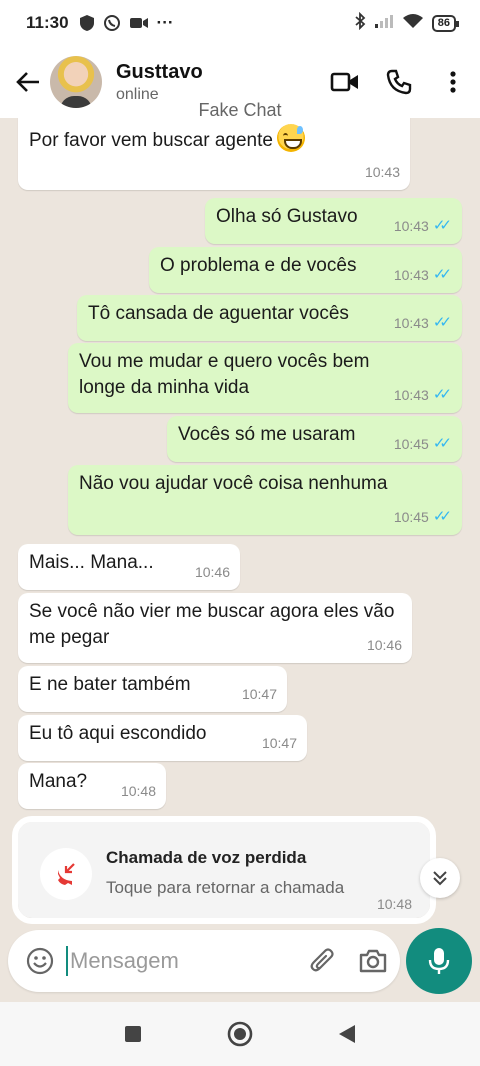 This screenshot has height=1066, width=480. I want to click on video-notif-icon, so click(139, 23).